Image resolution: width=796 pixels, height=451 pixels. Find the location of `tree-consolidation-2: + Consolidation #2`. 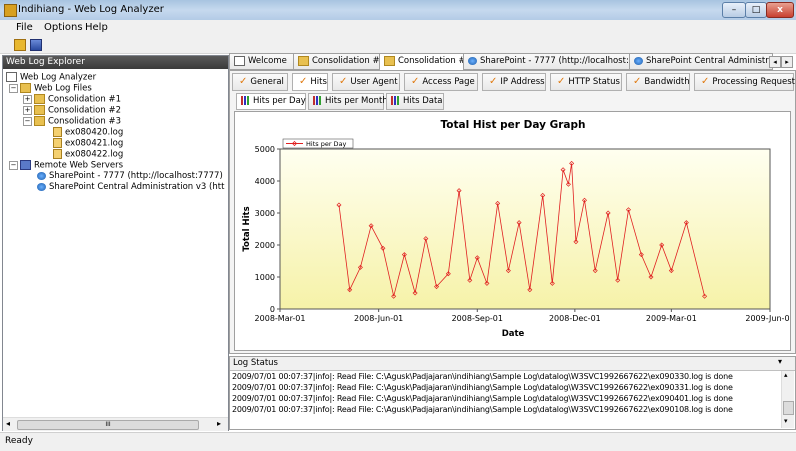

tree-consolidation-2: + Consolidation #2 is located at coordinates (72, 110).